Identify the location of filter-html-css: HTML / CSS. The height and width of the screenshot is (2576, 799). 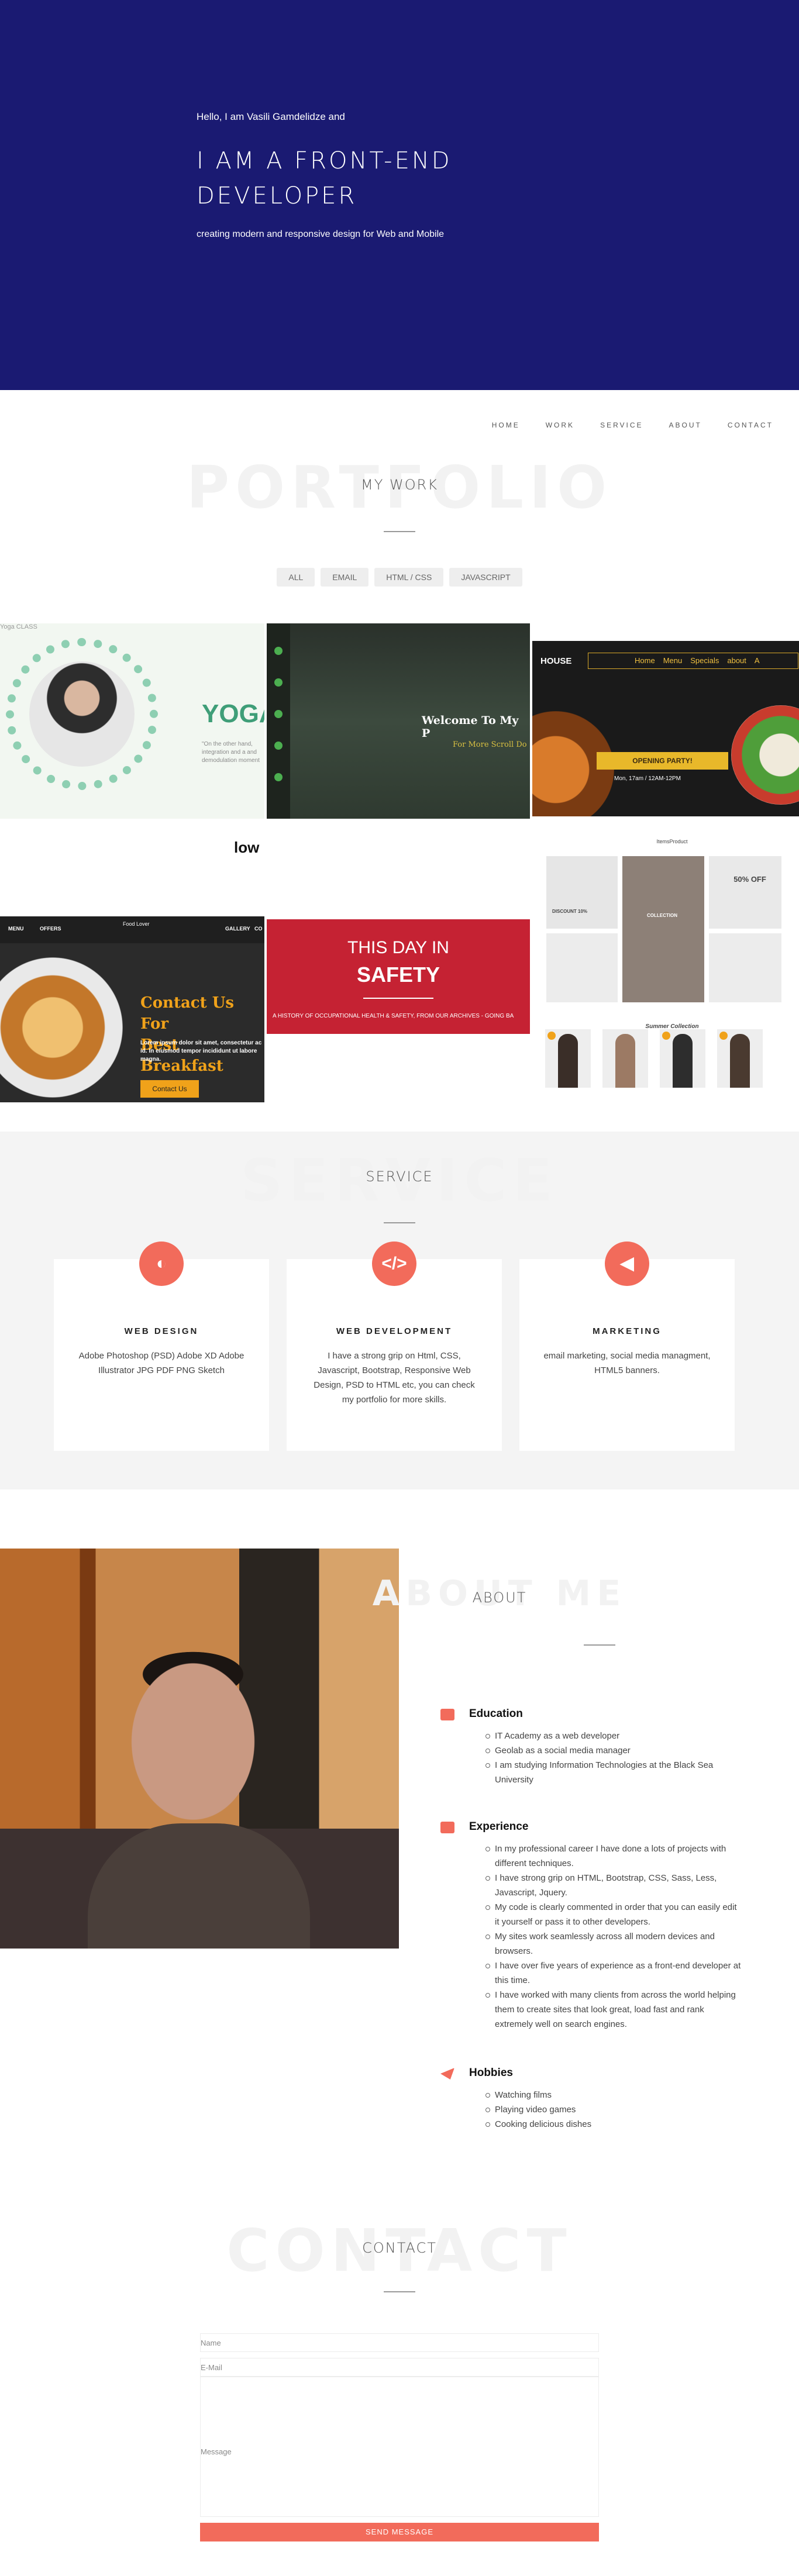
(409, 577).